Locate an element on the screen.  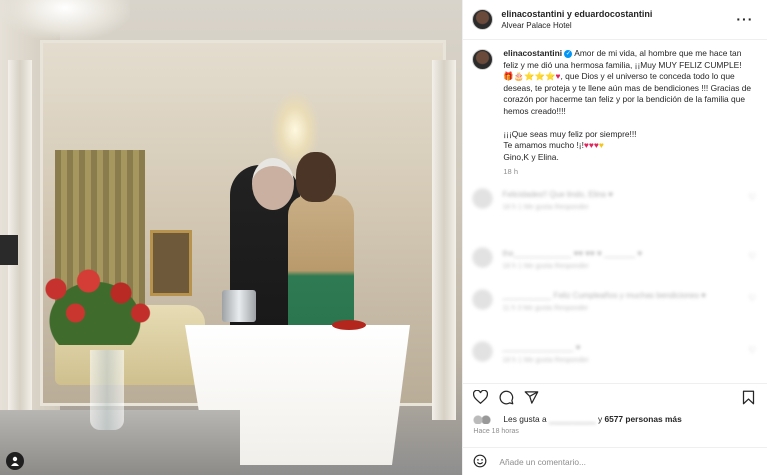
caption-username: elinacostantini is located at coordinates (532, 53).